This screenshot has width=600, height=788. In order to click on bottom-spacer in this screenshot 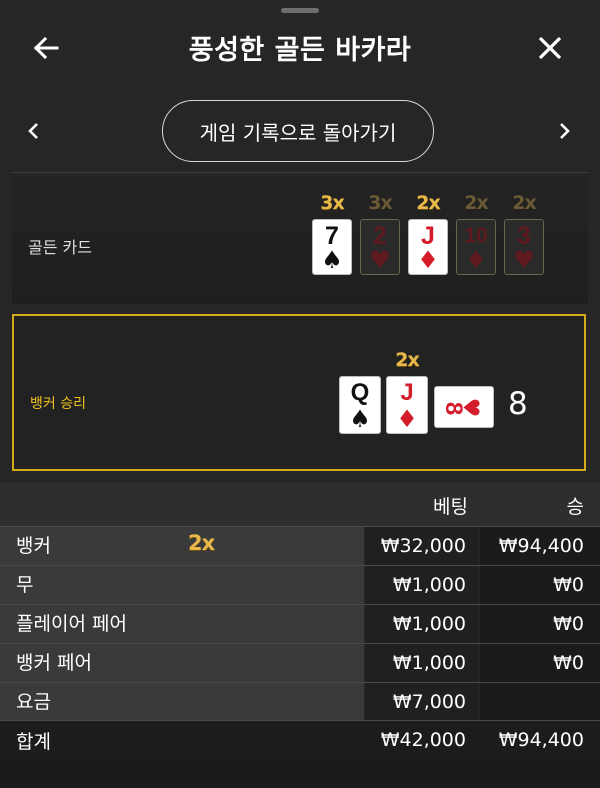, I will do `click(300, 774)`.